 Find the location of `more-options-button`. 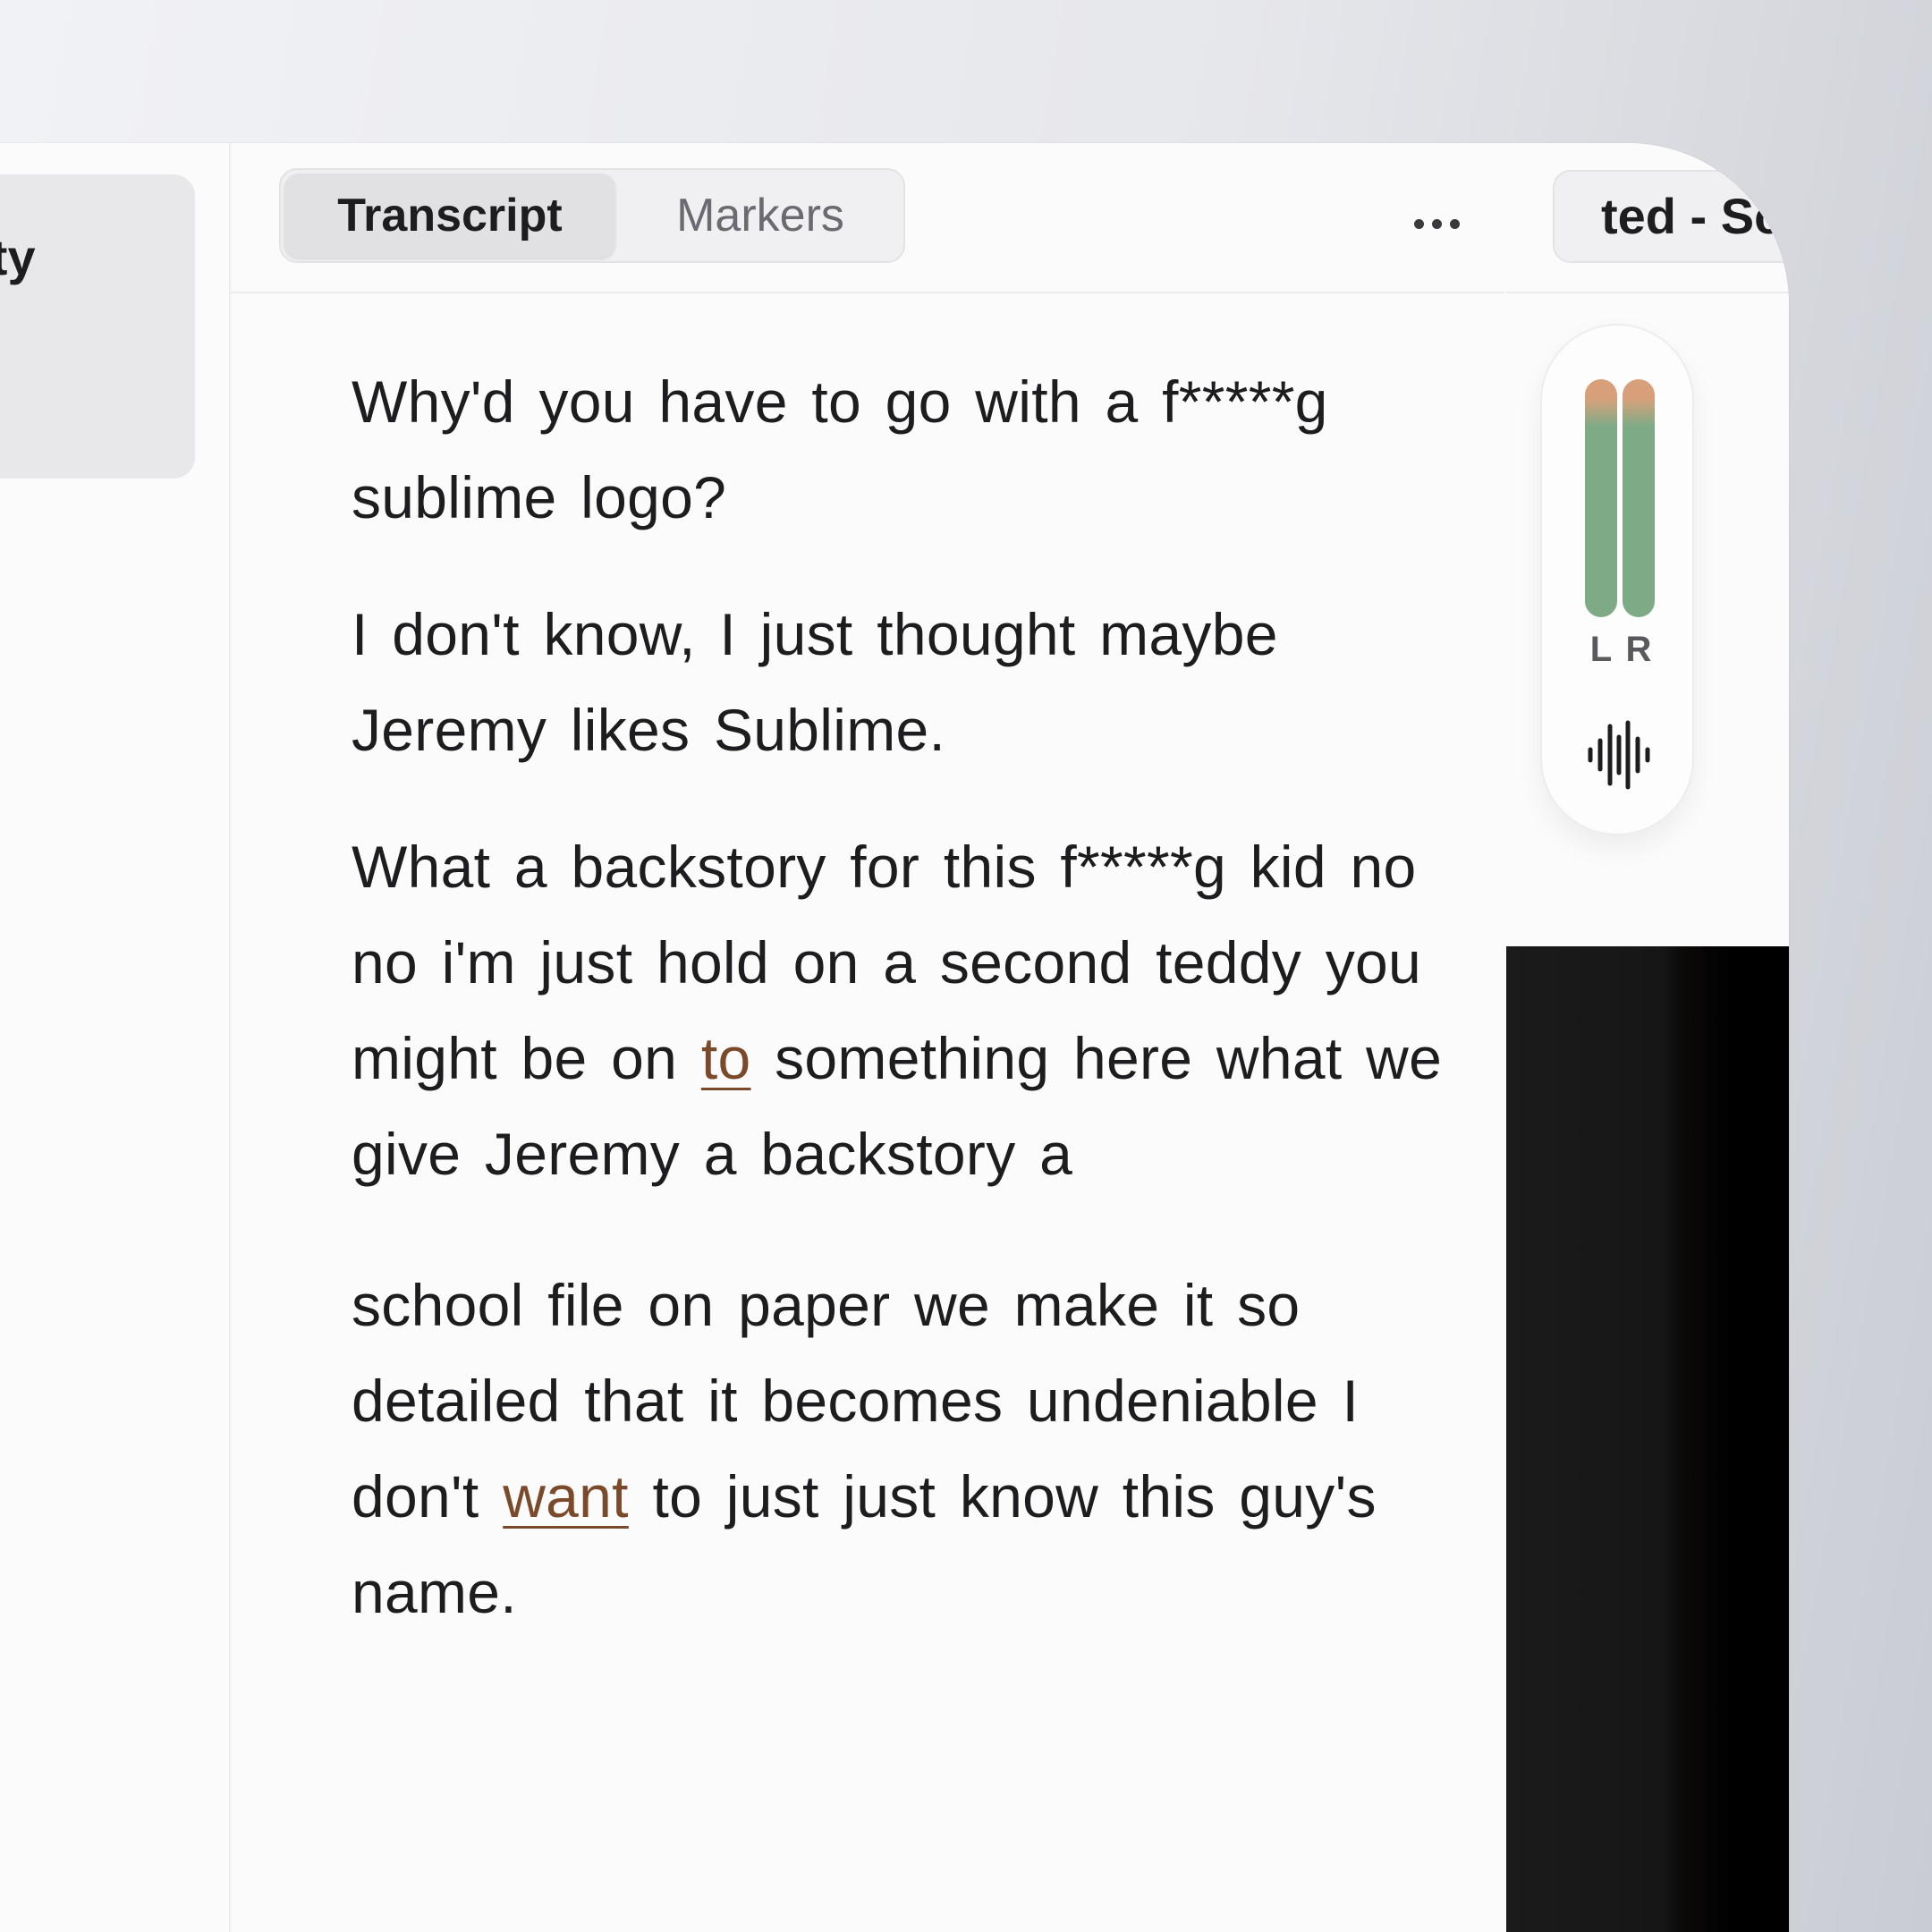

more-options-button is located at coordinates (1436, 223).